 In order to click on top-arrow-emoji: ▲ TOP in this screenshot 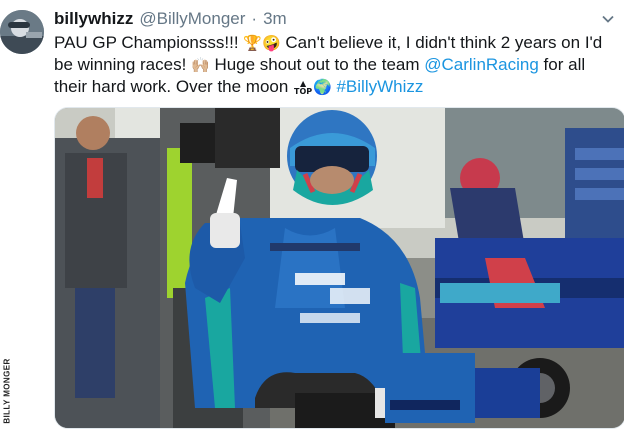, I will do `click(303, 87)`.